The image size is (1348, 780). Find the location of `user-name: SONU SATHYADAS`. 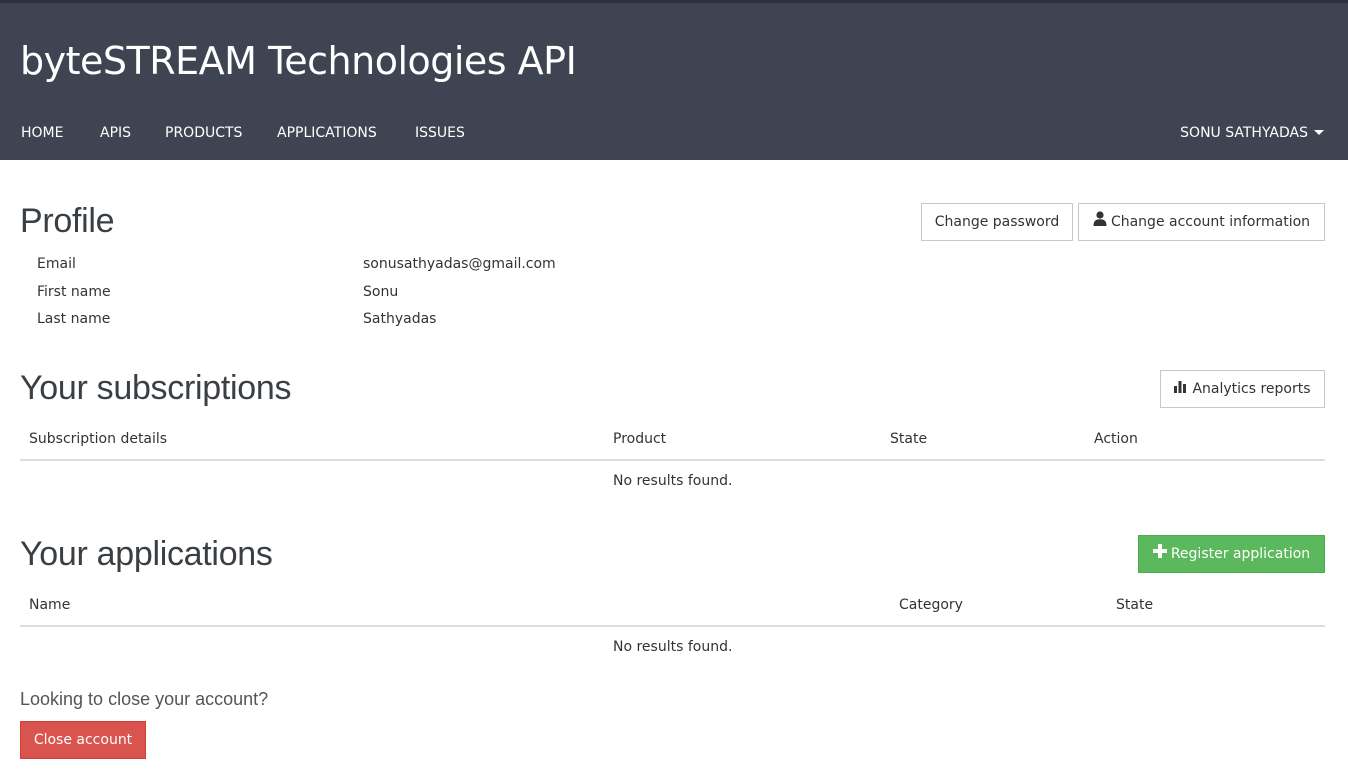

user-name: SONU SATHYADAS is located at coordinates (1244, 133).